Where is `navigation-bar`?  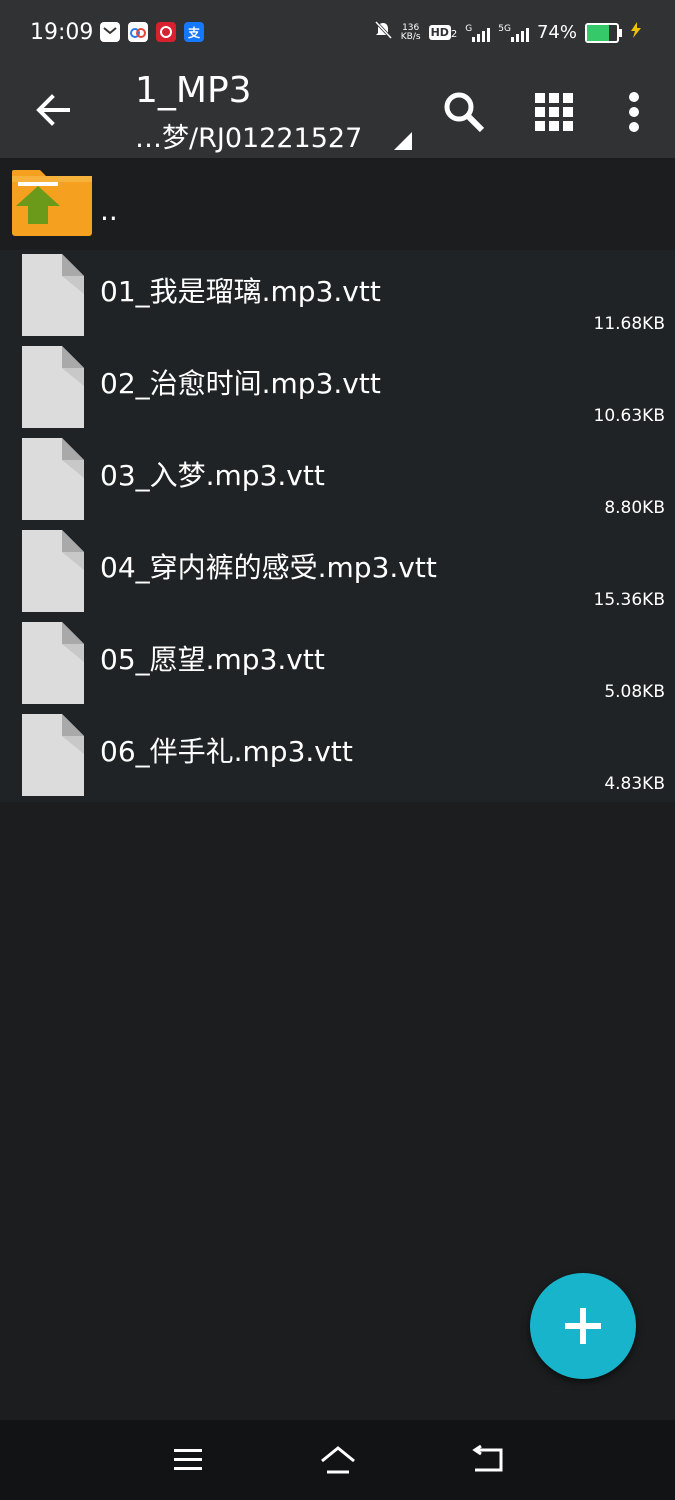 navigation-bar is located at coordinates (337, 1460).